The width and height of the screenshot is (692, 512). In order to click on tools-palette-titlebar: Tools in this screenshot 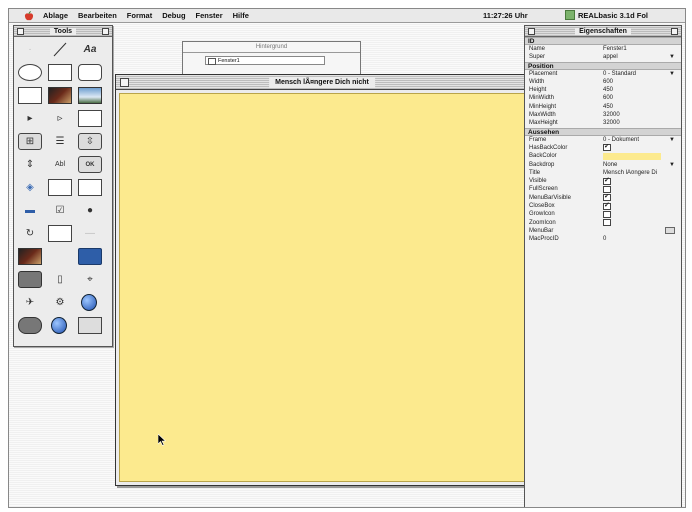, I will do `click(63, 31)`.